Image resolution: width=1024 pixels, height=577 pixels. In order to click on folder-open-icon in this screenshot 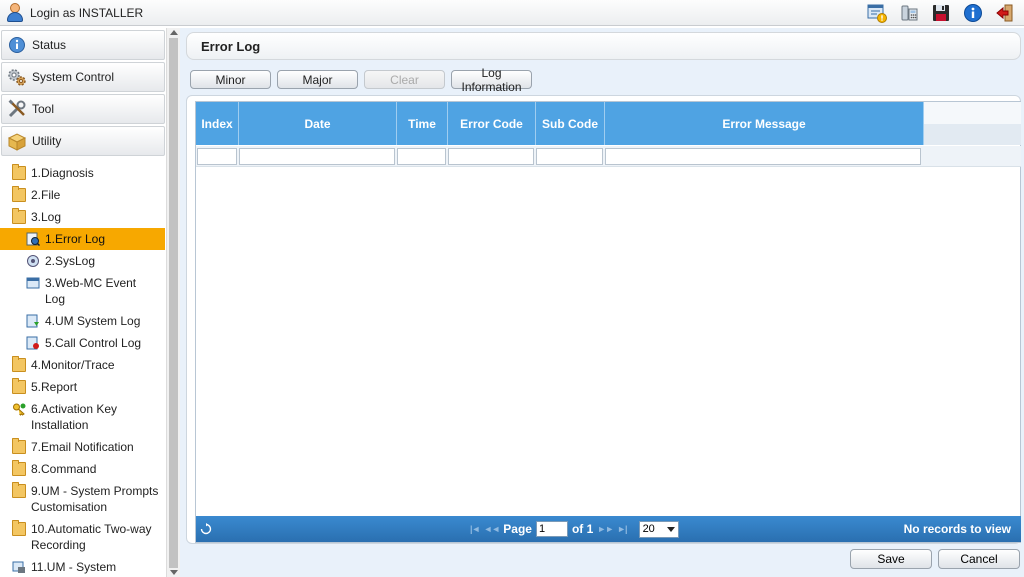, I will do `click(19, 216)`.